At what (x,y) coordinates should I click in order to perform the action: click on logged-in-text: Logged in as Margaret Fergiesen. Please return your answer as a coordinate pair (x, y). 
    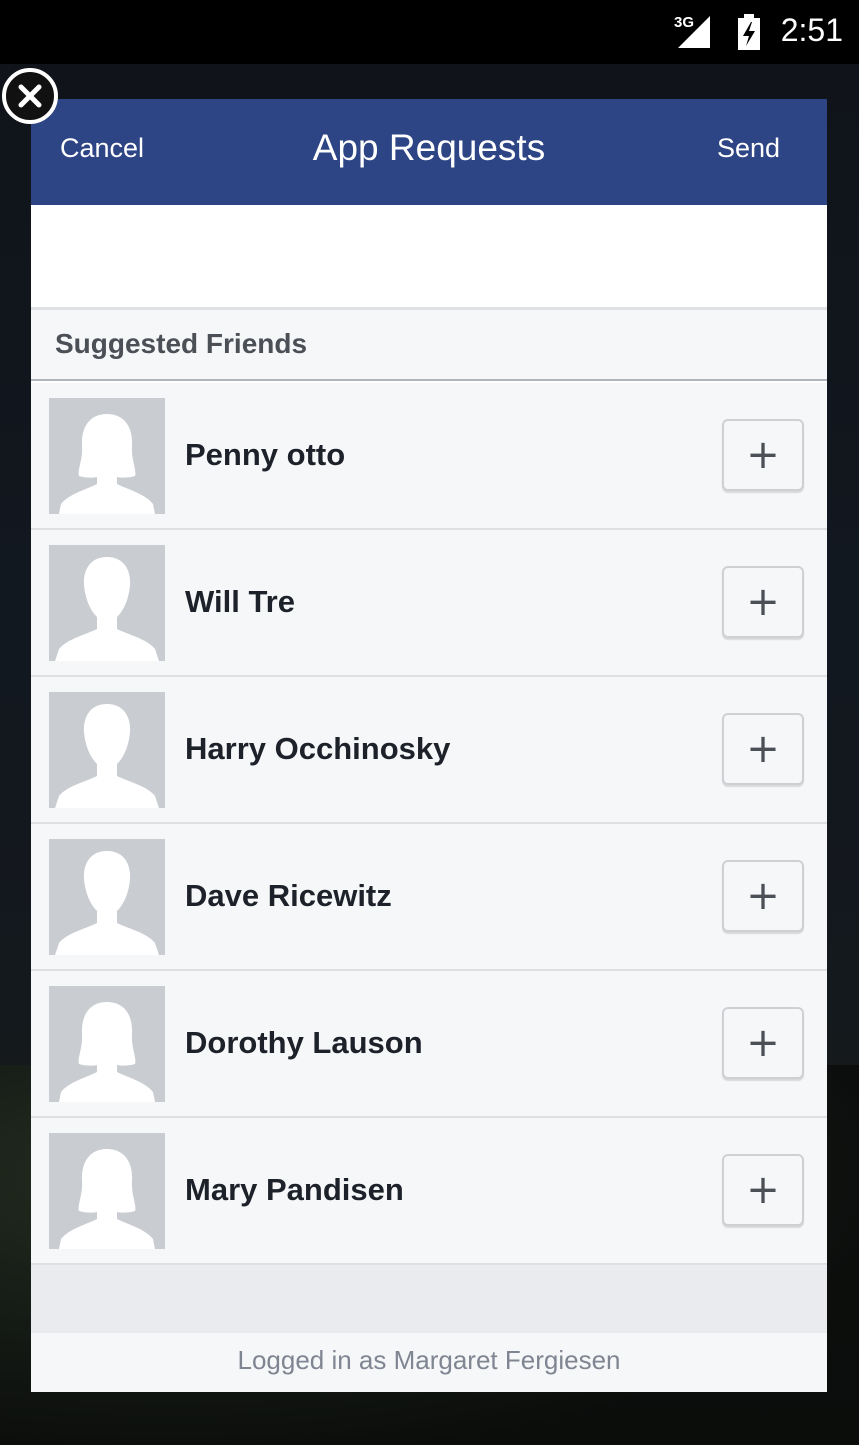
    Looking at the image, I should click on (429, 1360).